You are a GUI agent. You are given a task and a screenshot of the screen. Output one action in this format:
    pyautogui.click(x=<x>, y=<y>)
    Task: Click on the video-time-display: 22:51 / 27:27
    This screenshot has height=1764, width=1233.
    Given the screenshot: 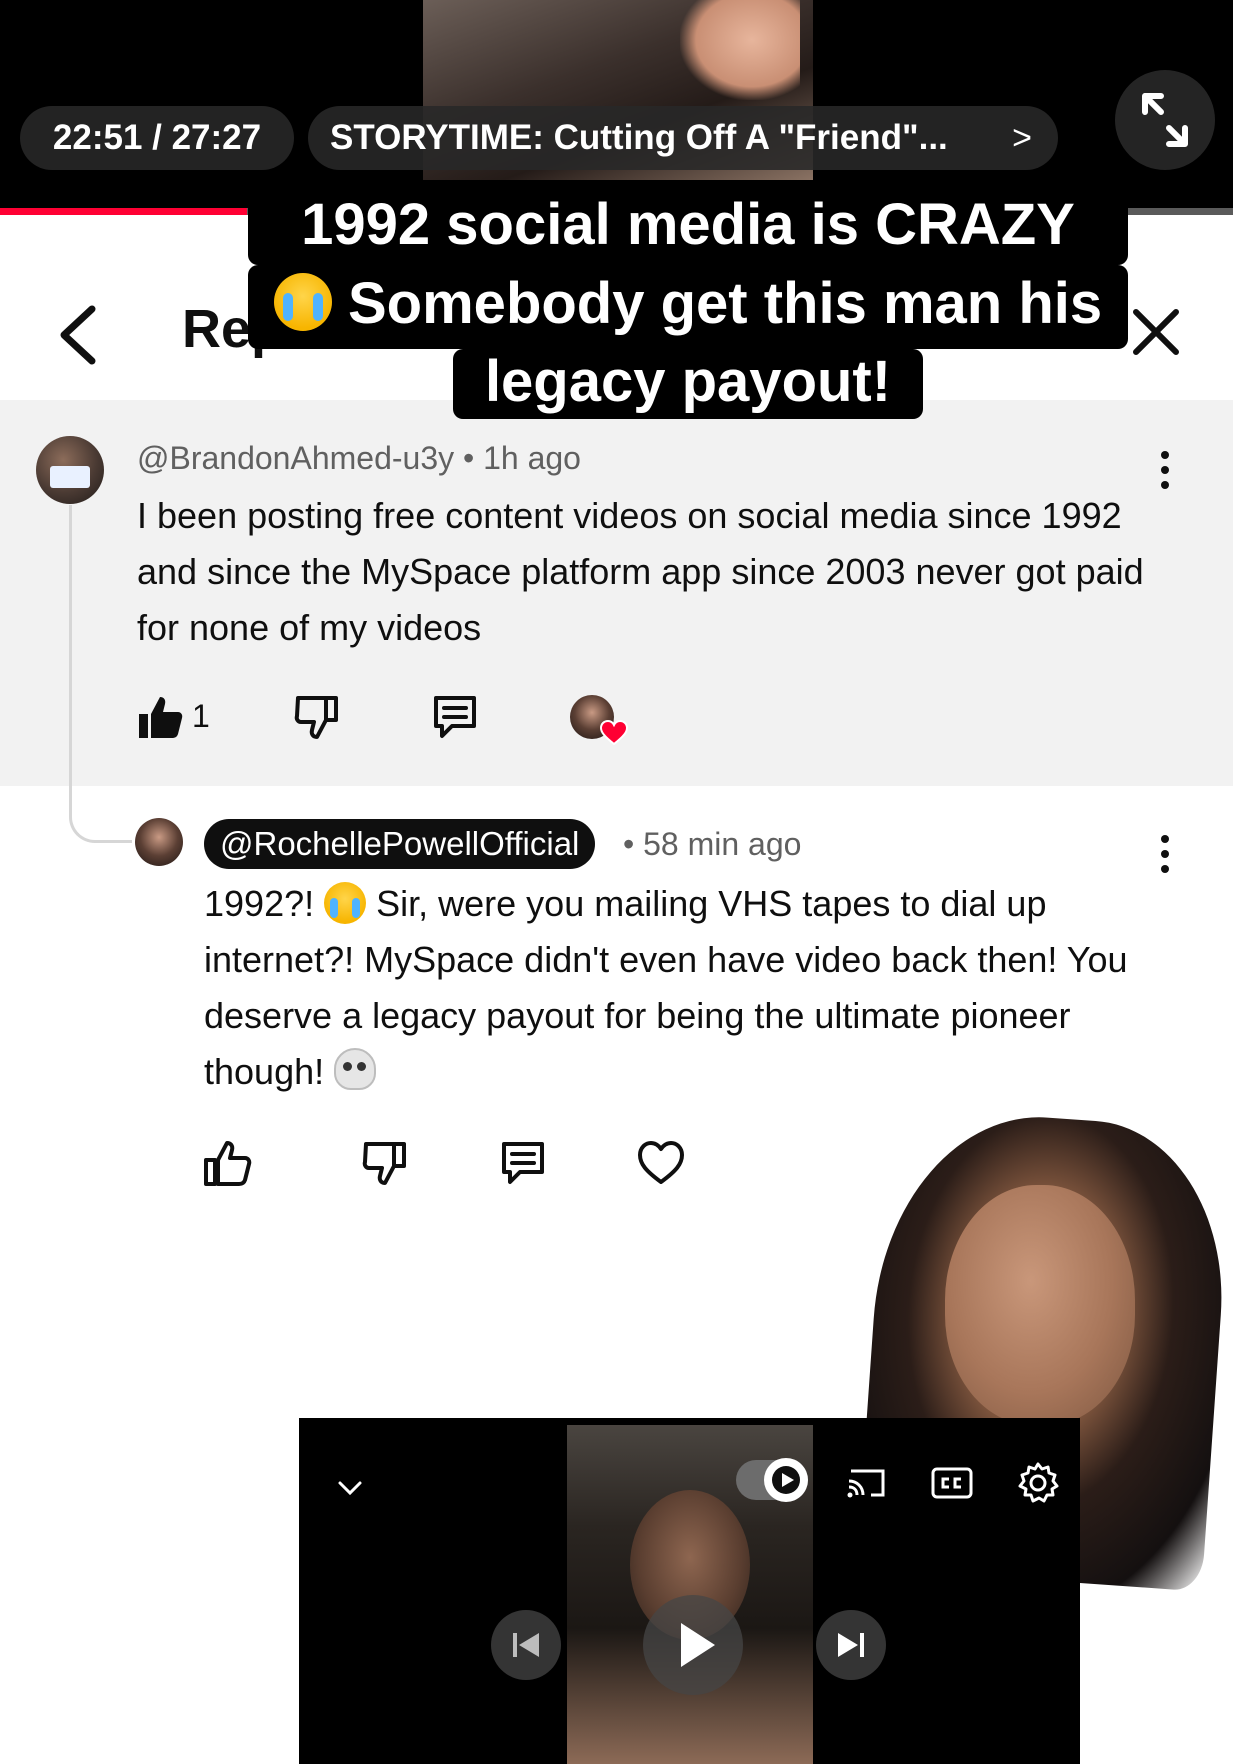 What is the action you would take?
    pyautogui.click(x=157, y=138)
    